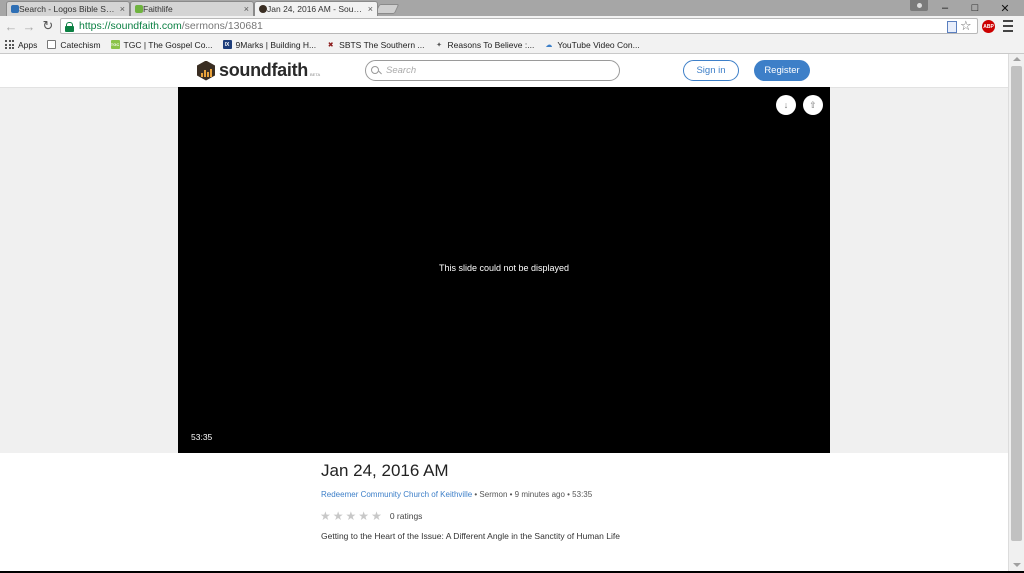  Describe the element at coordinates (158, 9) in the screenshot. I see `tab-title: Faithlife` at that location.